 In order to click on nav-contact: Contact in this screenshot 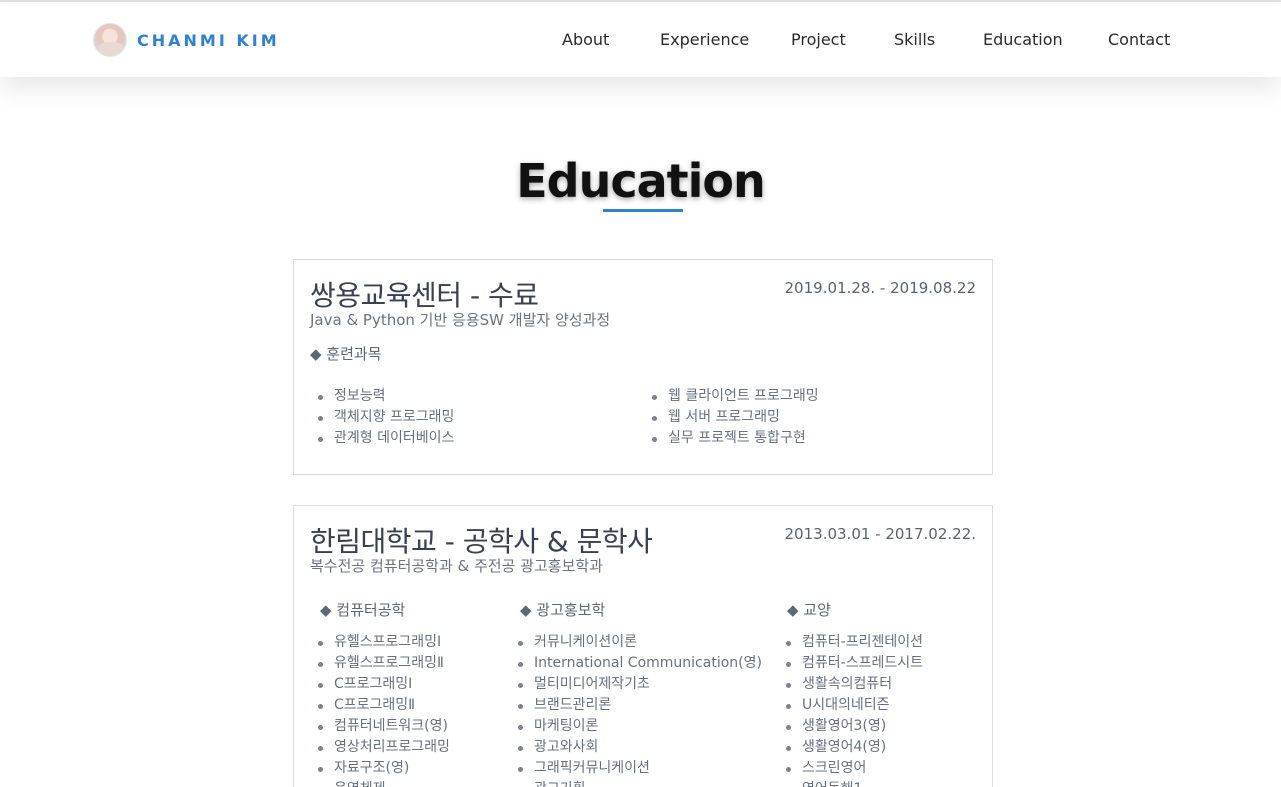, I will do `click(1139, 39)`.